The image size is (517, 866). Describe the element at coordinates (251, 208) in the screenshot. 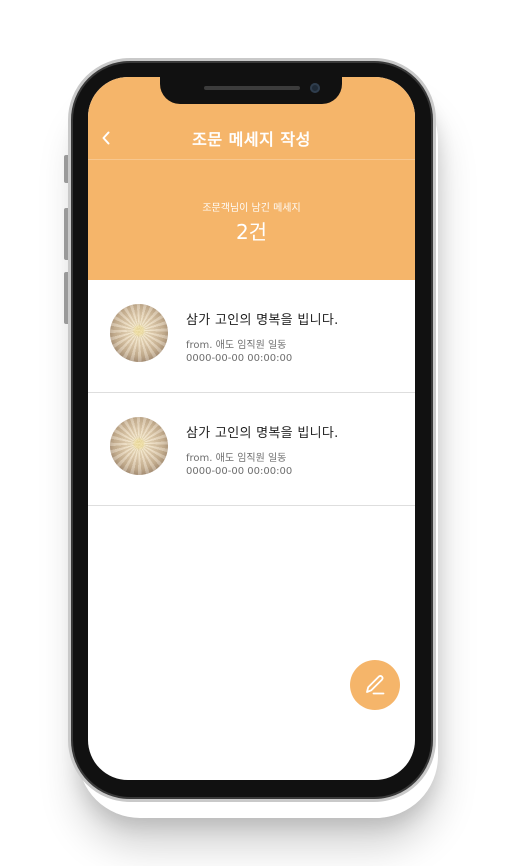

I see `message-count-caption: 조문객님이 남긴 메세지` at that location.